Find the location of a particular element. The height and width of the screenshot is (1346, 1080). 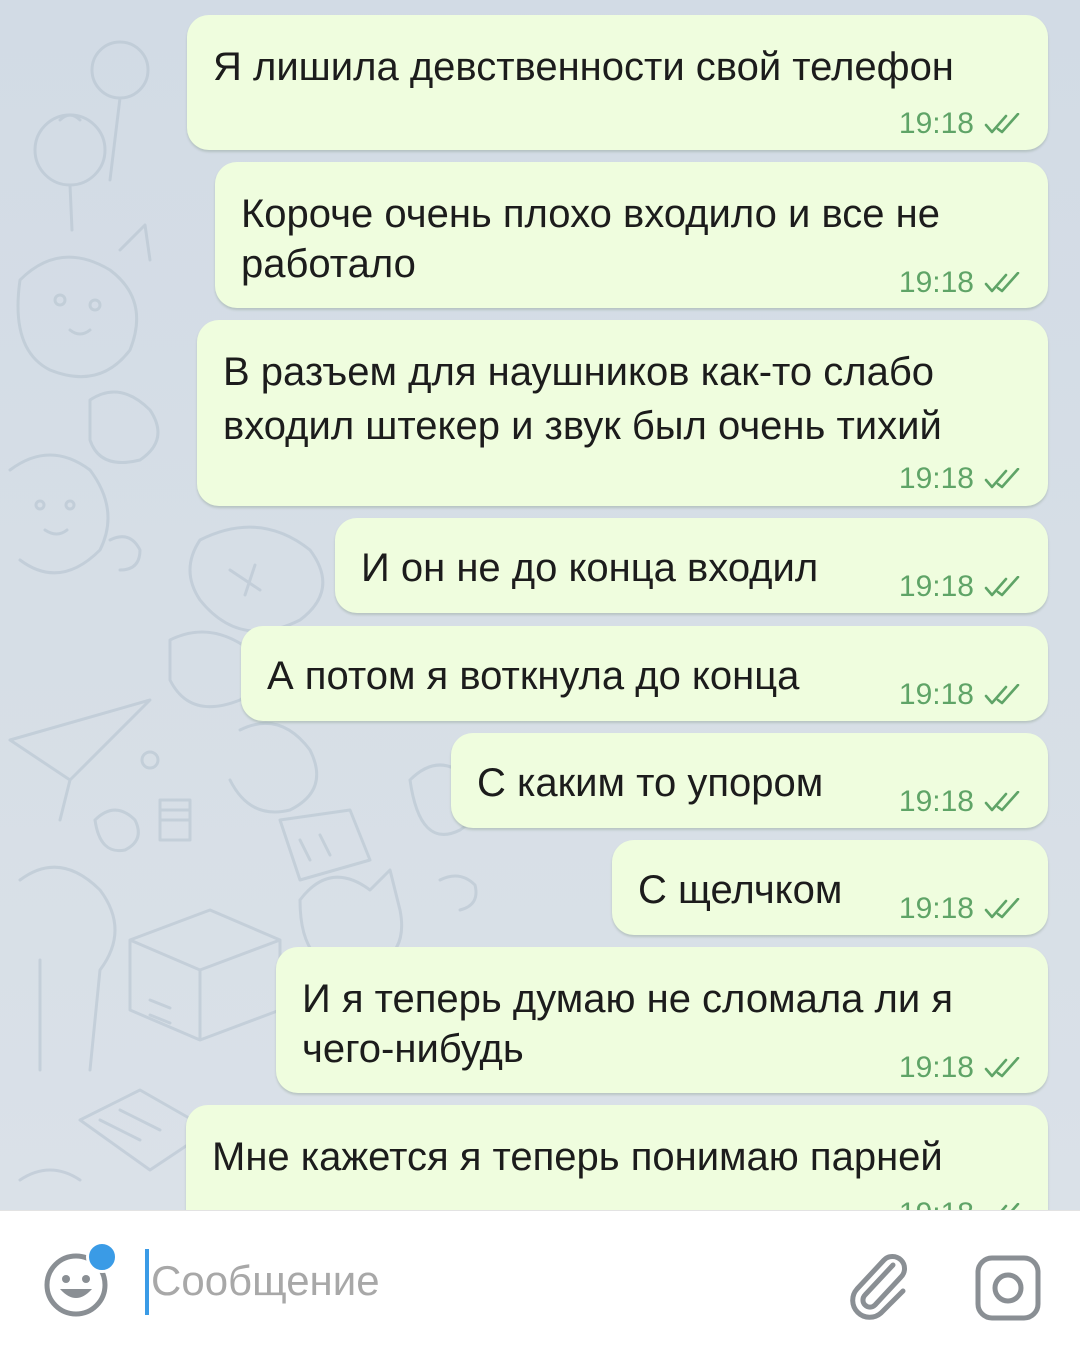

message-text: И он не до конца входил is located at coordinates (590, 568).